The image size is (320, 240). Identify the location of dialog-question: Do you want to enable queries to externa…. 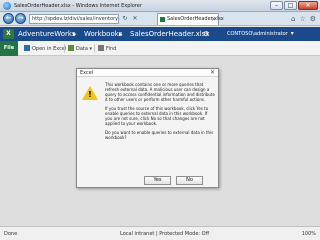
(159, 135).